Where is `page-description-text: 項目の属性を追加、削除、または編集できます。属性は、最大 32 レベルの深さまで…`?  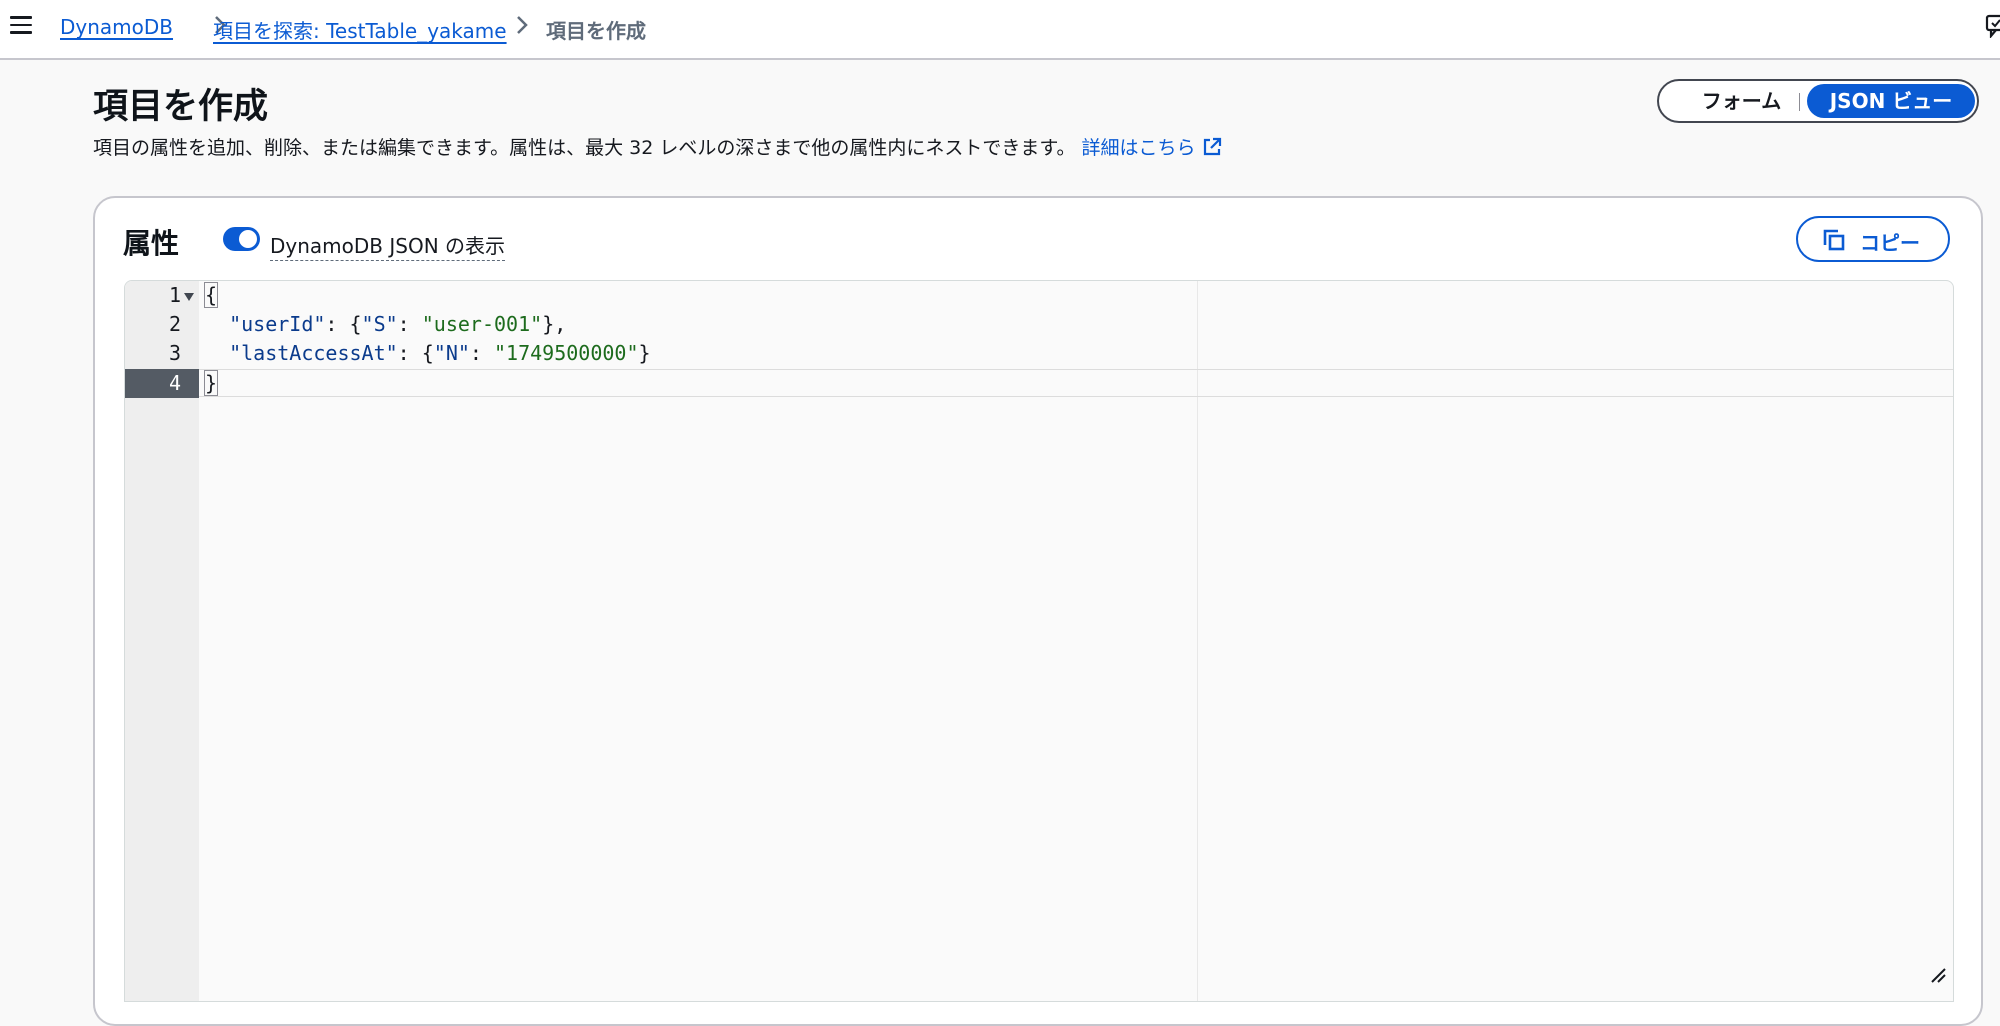 page-description-text: 項目の属性を追加、削除、または編集できます。属性は、最大 32 レベルの深さまで… is located at coordinates (584, 148).